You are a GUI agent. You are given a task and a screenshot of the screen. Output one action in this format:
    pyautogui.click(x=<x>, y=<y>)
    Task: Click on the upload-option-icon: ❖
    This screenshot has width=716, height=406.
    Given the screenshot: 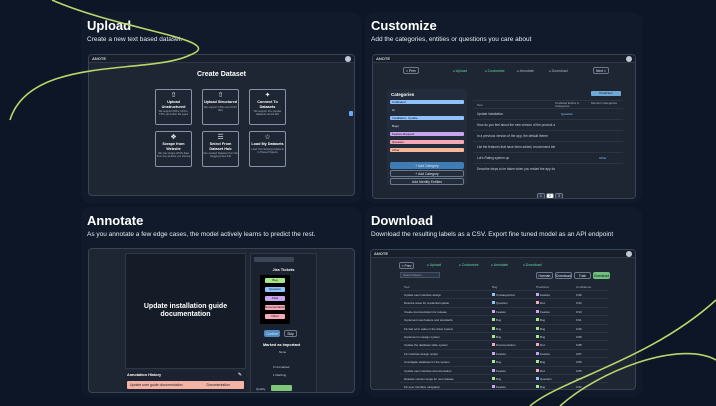 What is the action you would take?
    pyautogui.click(x=173, y=137)
    